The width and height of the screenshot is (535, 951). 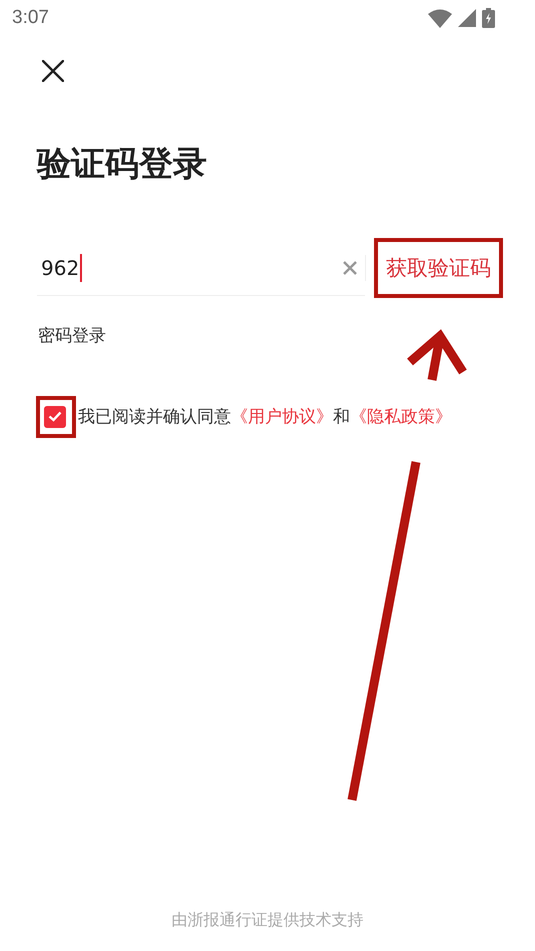 What do you see at coordinates (350, 267) in the screenshot?
I see `clear-icon` at bounding box center [350, 267].